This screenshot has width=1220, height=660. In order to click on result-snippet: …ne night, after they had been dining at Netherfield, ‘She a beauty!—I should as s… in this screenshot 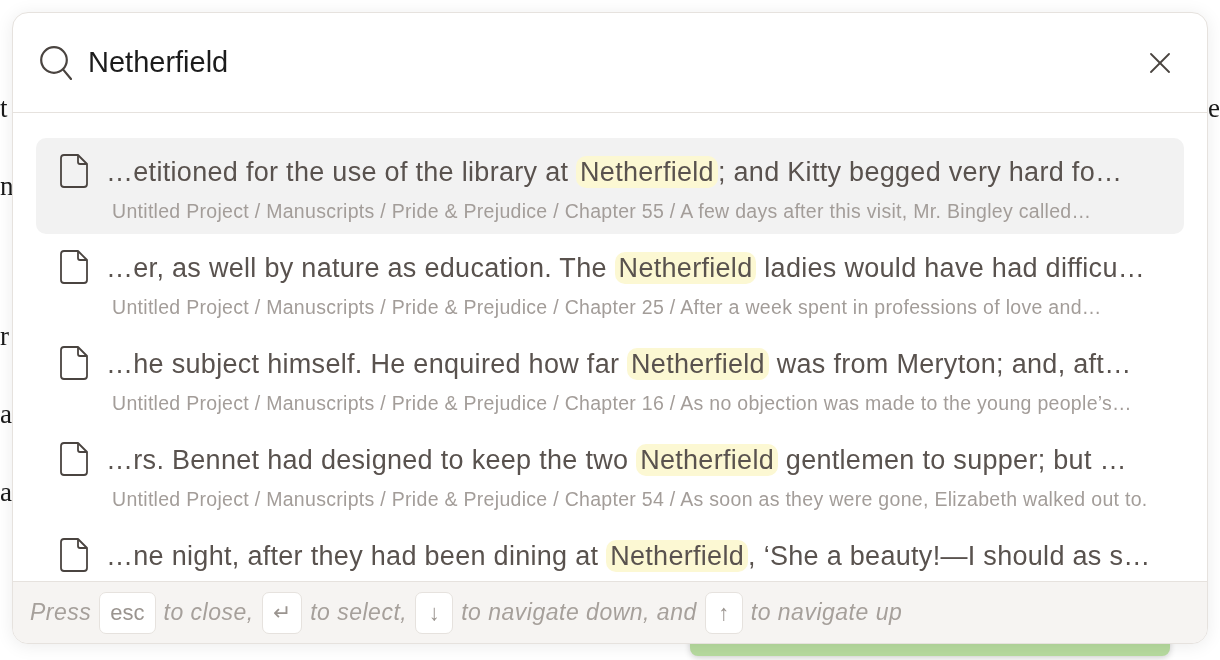, I will do `click(628, 556)`.